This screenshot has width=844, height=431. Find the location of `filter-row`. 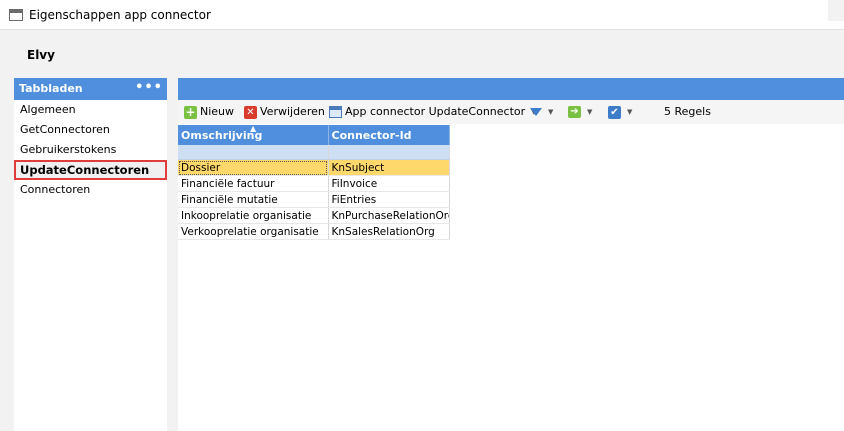

filter-row is located at coordinates (314, 152).